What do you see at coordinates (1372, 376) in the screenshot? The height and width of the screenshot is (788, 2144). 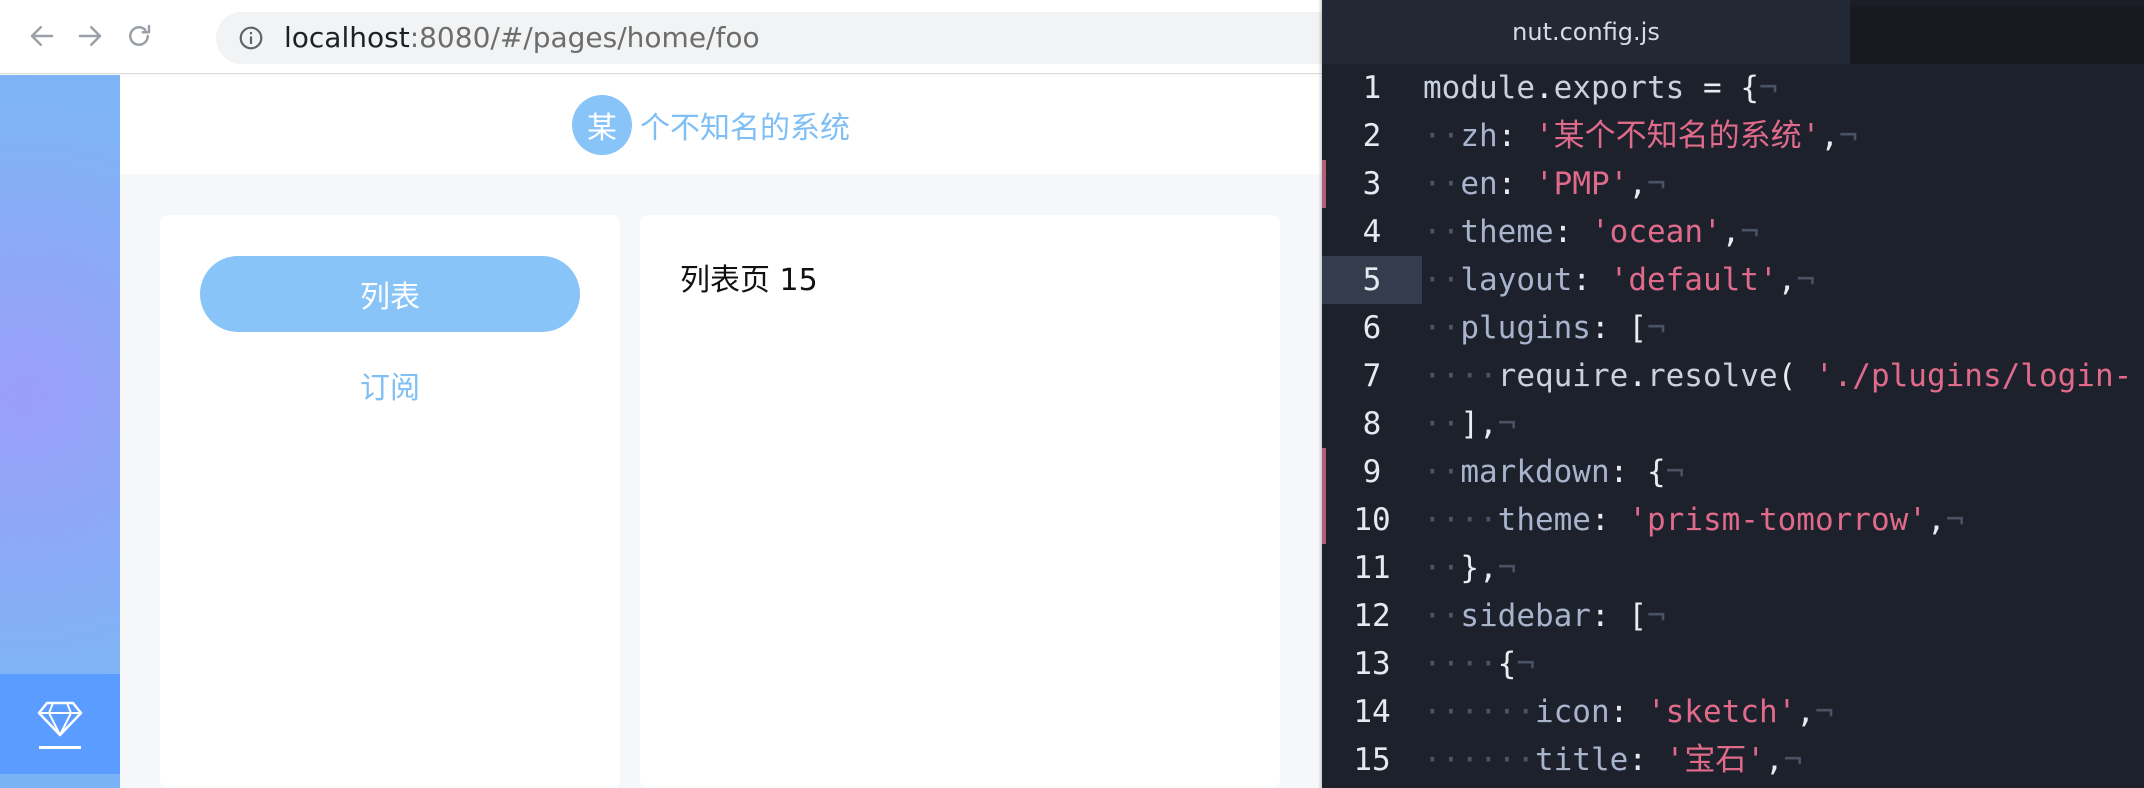 I see `line-number: 7` at bounding box center [1372, 376].